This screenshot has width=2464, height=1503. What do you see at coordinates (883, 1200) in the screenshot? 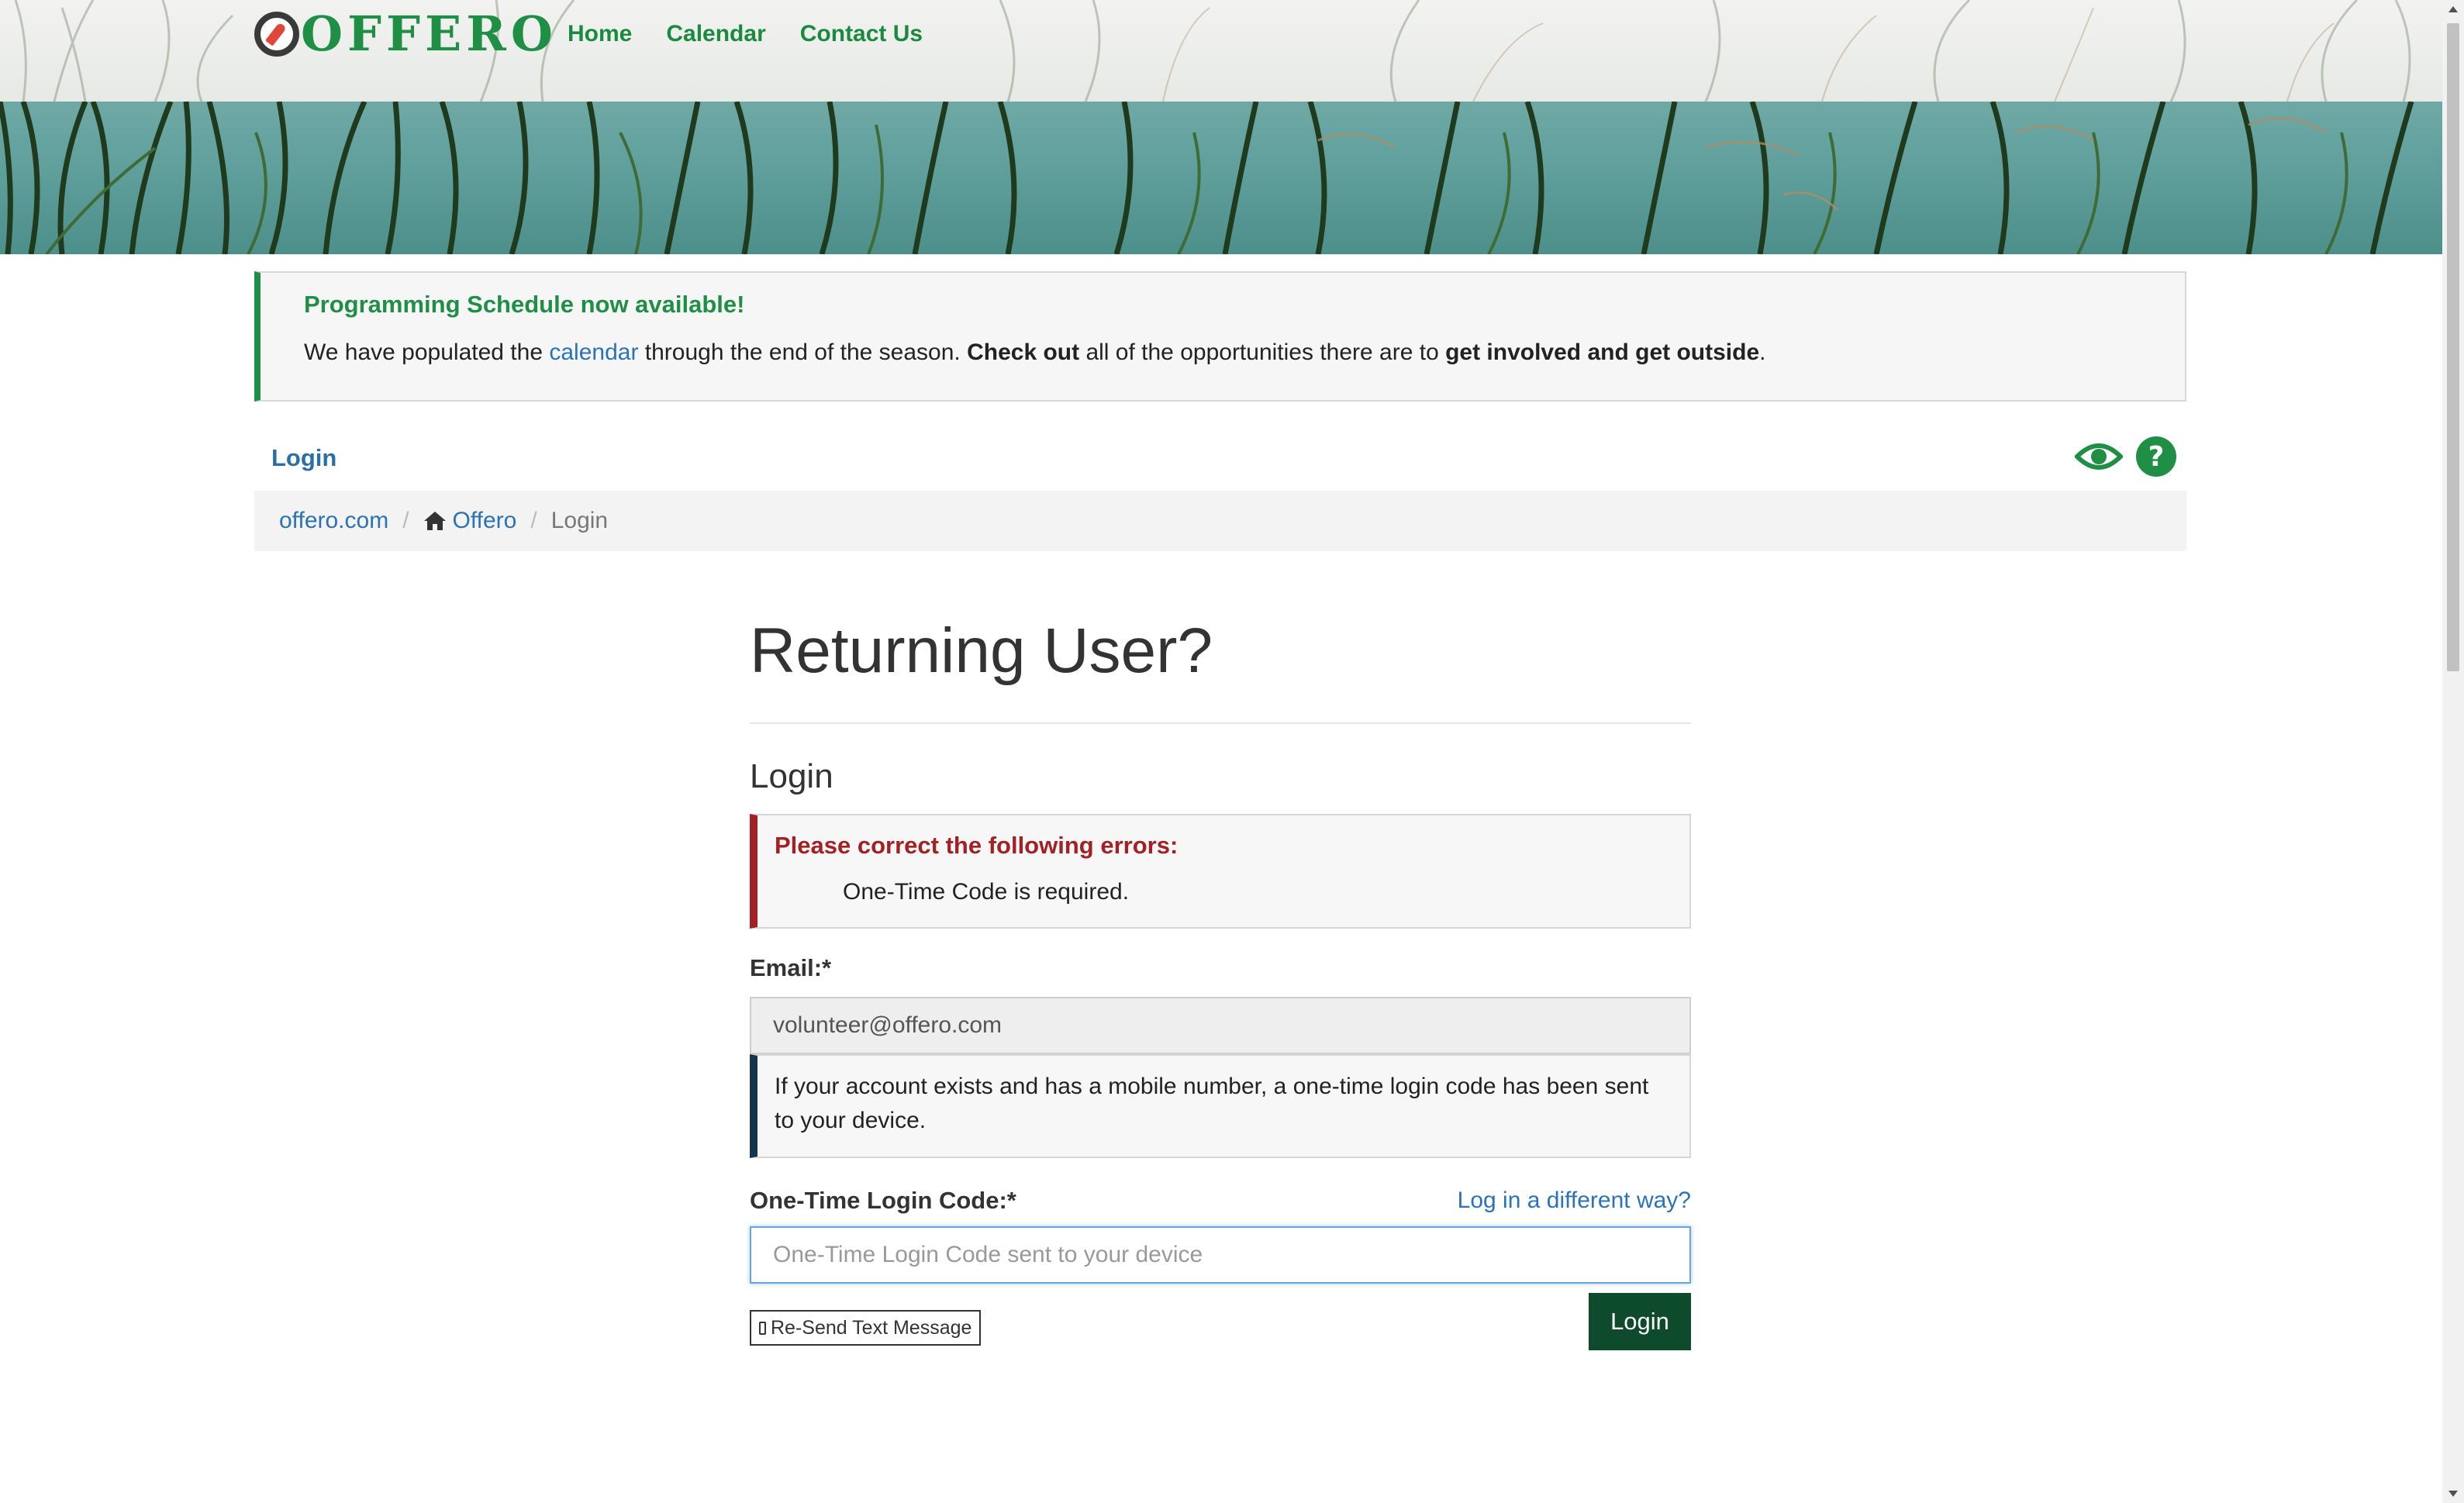
I see `otp-code-label: One-Time Login Code:*` at bounding box center [883, 1200].